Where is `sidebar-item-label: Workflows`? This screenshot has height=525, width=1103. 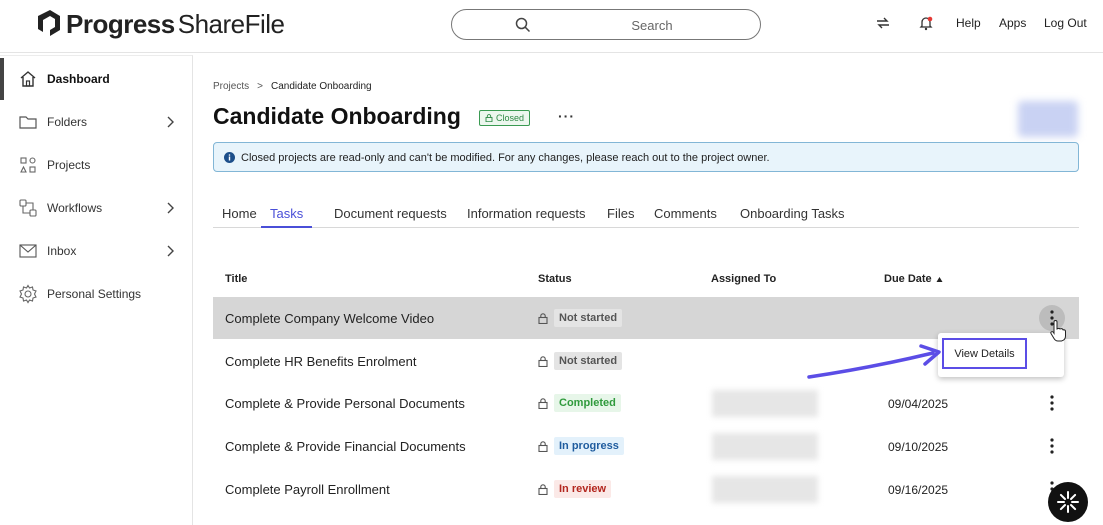
sidebar-item-label: Workflows is located at coordinates (75, 208).